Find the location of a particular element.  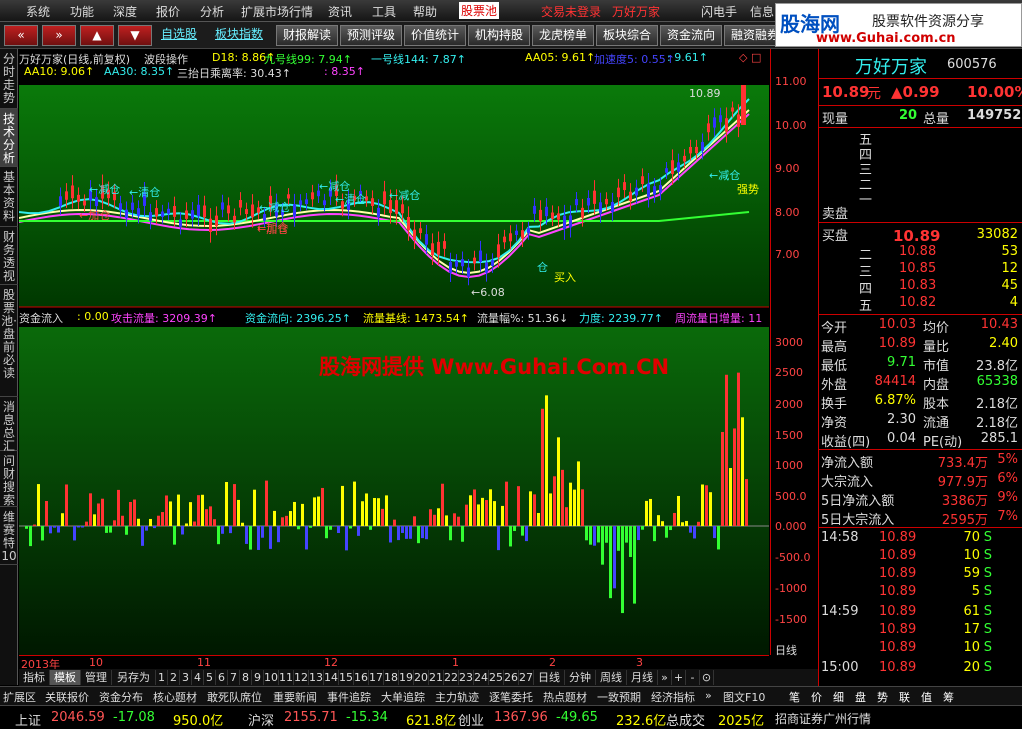

toolbar-button-6: 资金流向 is located at coordinates (691, 35).